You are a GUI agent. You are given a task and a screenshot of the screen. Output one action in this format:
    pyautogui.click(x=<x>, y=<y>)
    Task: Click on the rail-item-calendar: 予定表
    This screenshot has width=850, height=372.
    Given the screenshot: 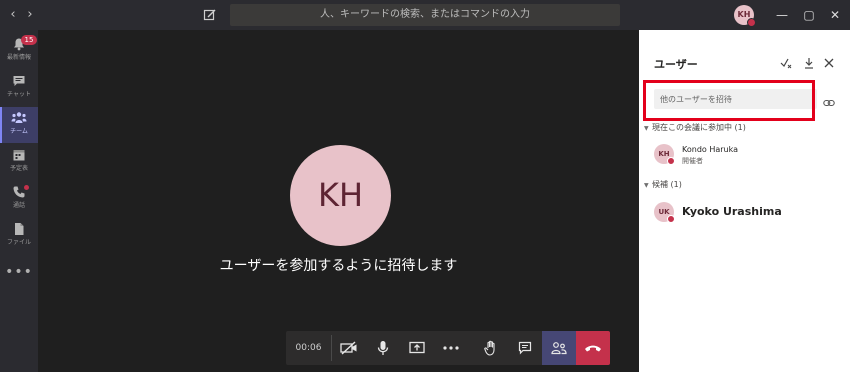 What is the action you would take?
    pyautogui.click(x=19, y=162)
    